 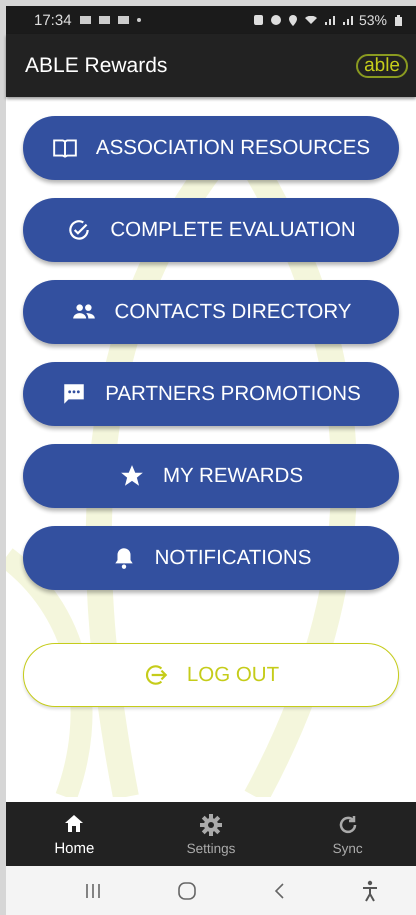 I want to click on battery-icon, so click(x=398, y=20).